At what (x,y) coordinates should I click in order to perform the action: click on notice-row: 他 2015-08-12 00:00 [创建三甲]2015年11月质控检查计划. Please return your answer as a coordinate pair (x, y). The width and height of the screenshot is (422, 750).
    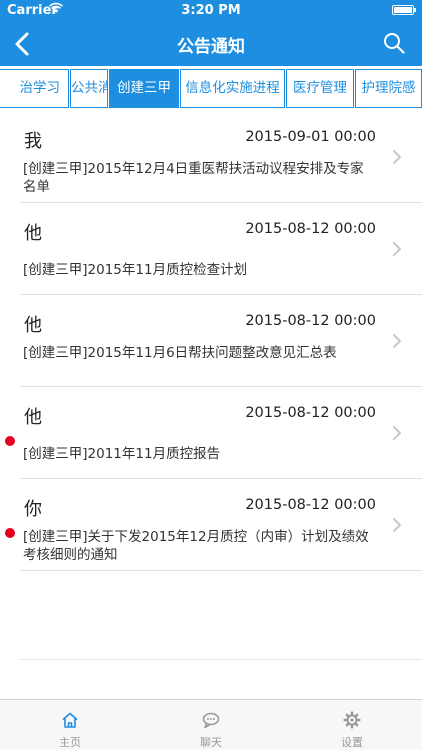
    Looking at the image, I should click on (221, 249).